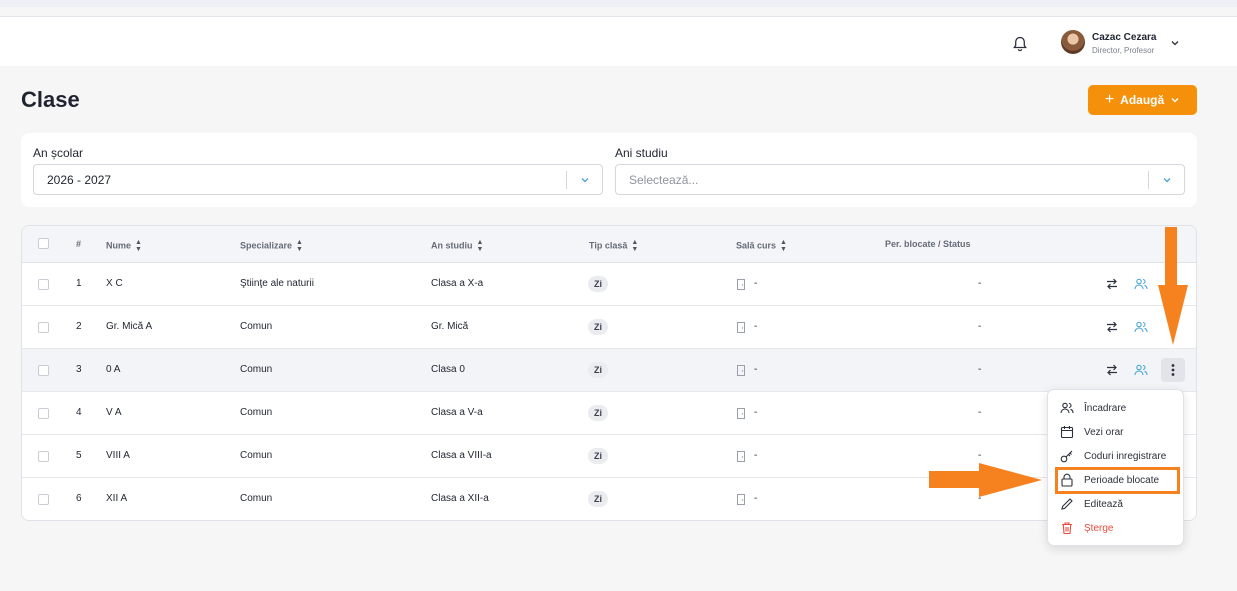  Describe the element at coordinates (618, 3) in the screenshot. I see `top-strip` at that location.